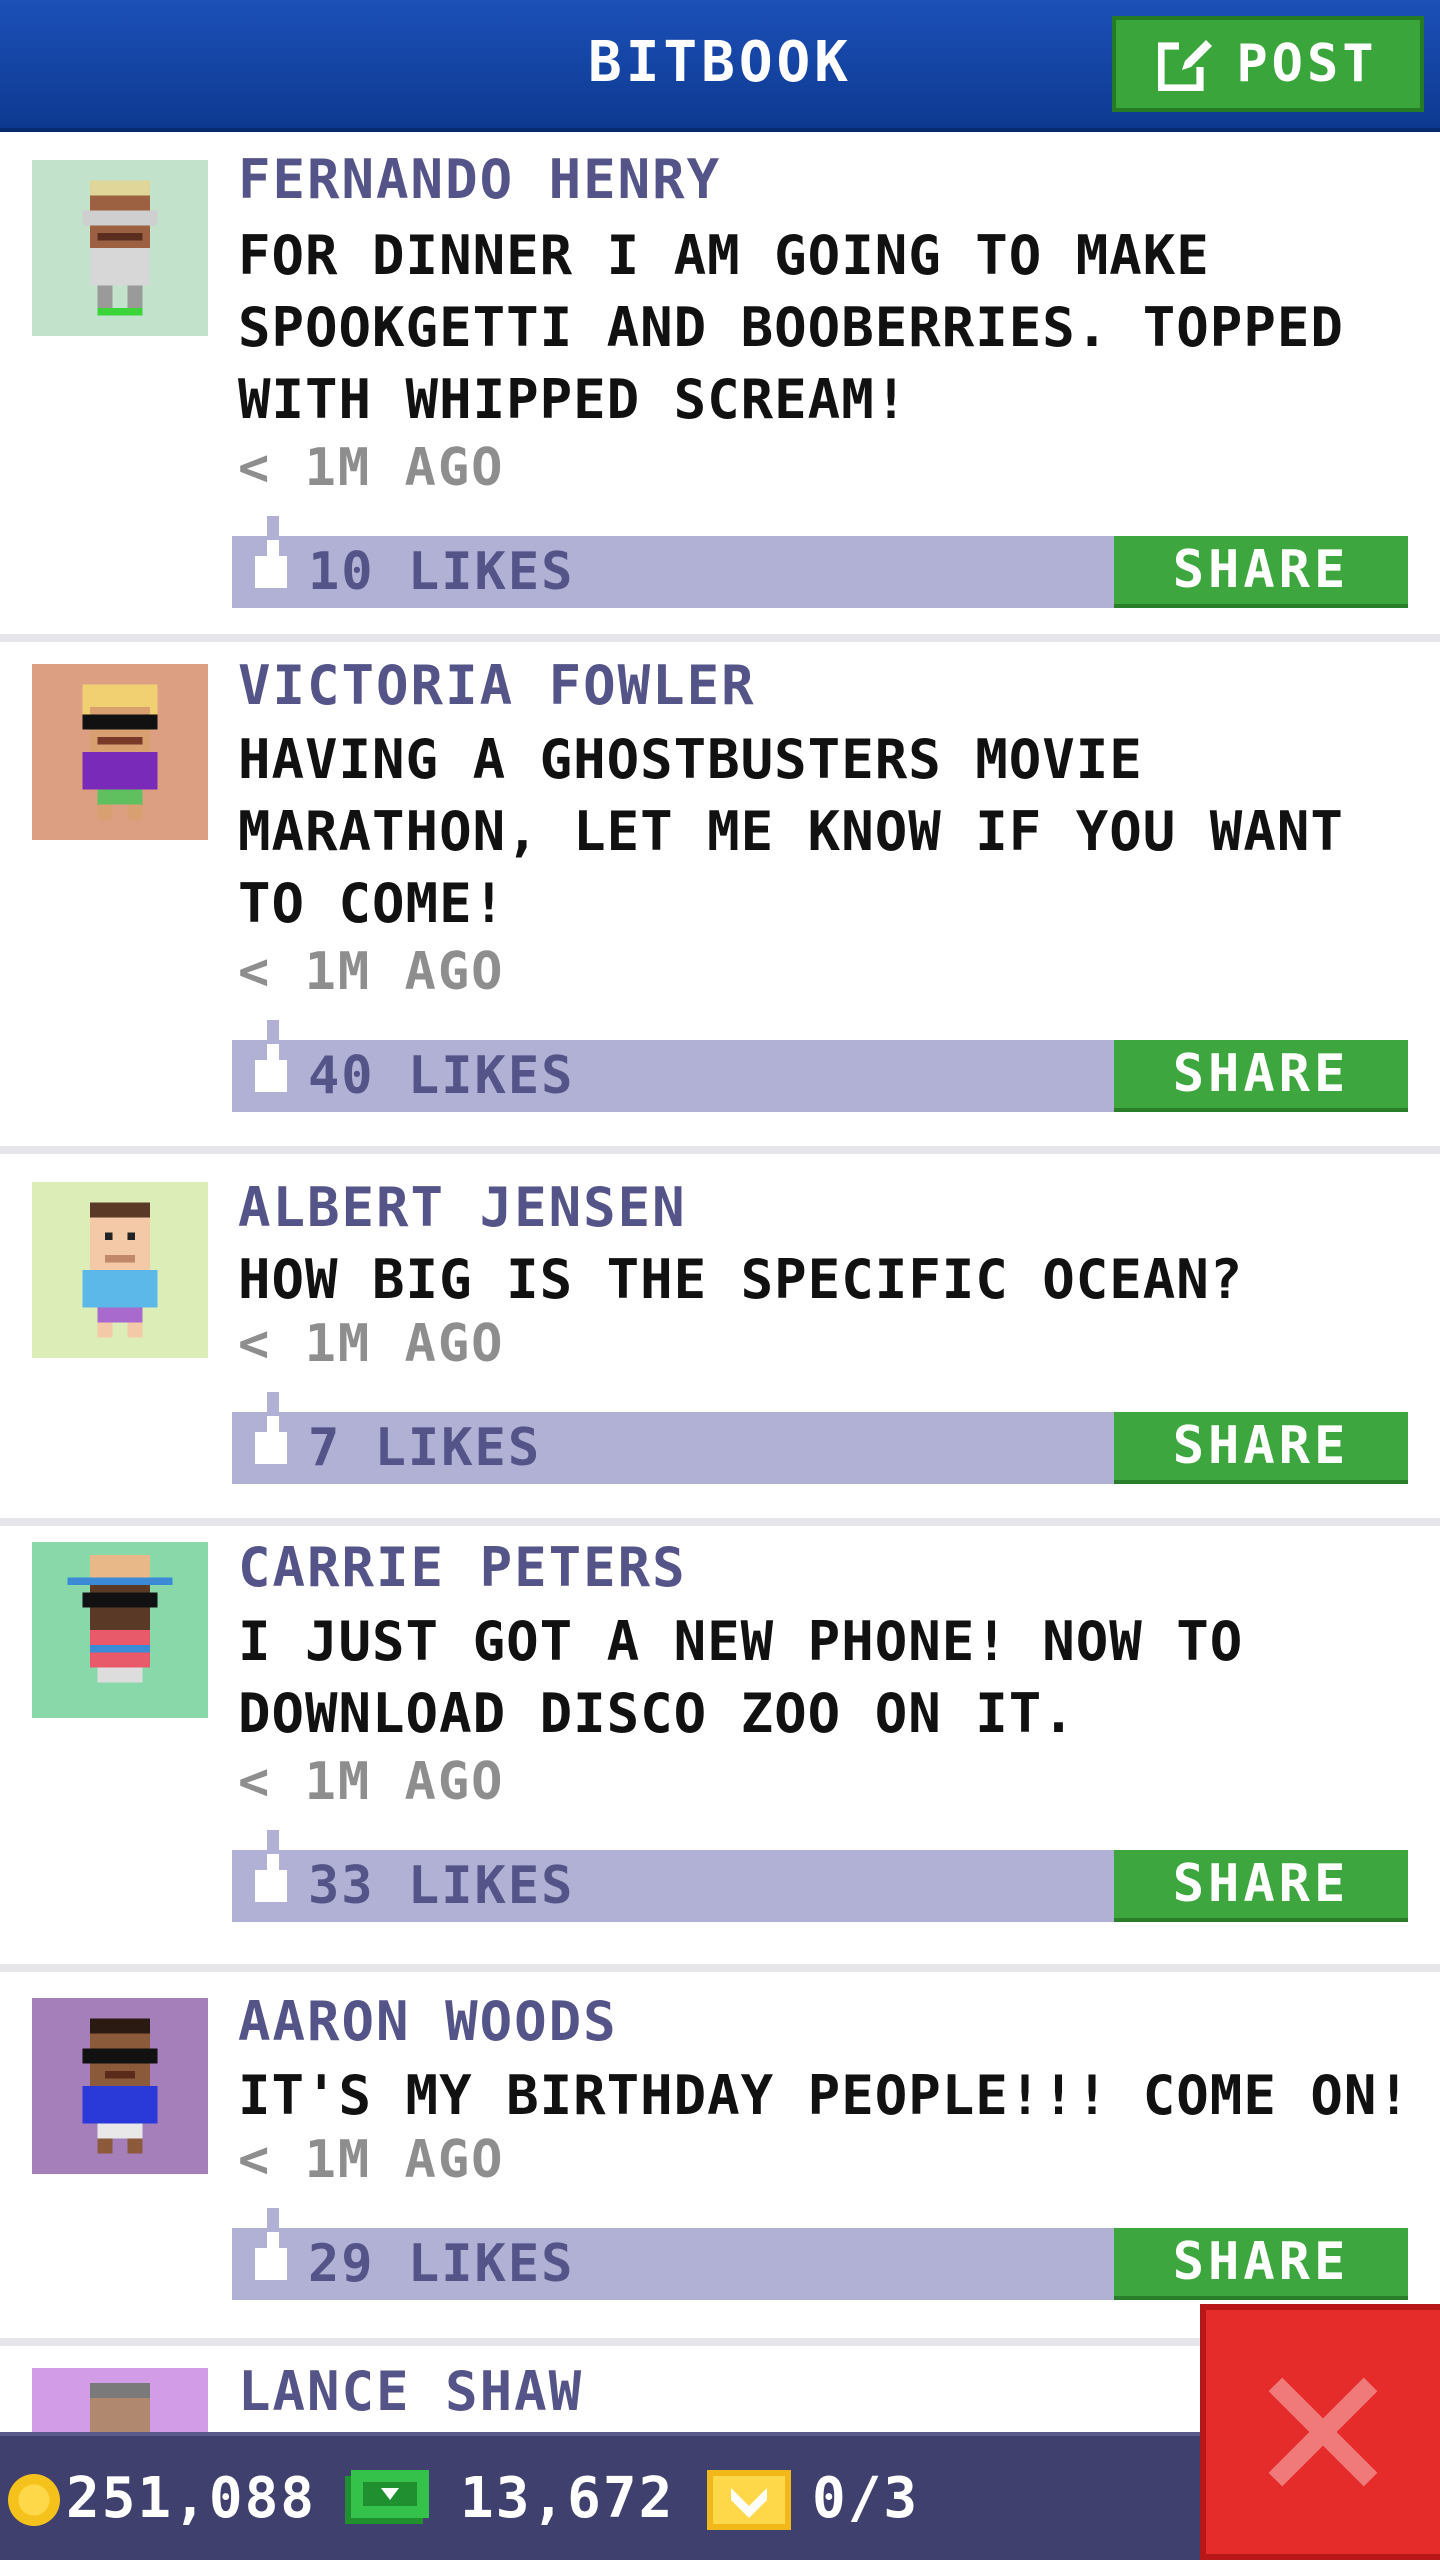 The height and width of the screenshot is (2560, 1440). Describe the element at coordinates (820, 1438) in the screenshot. I see `like-button: 7 LIKES SHARE` at that location.